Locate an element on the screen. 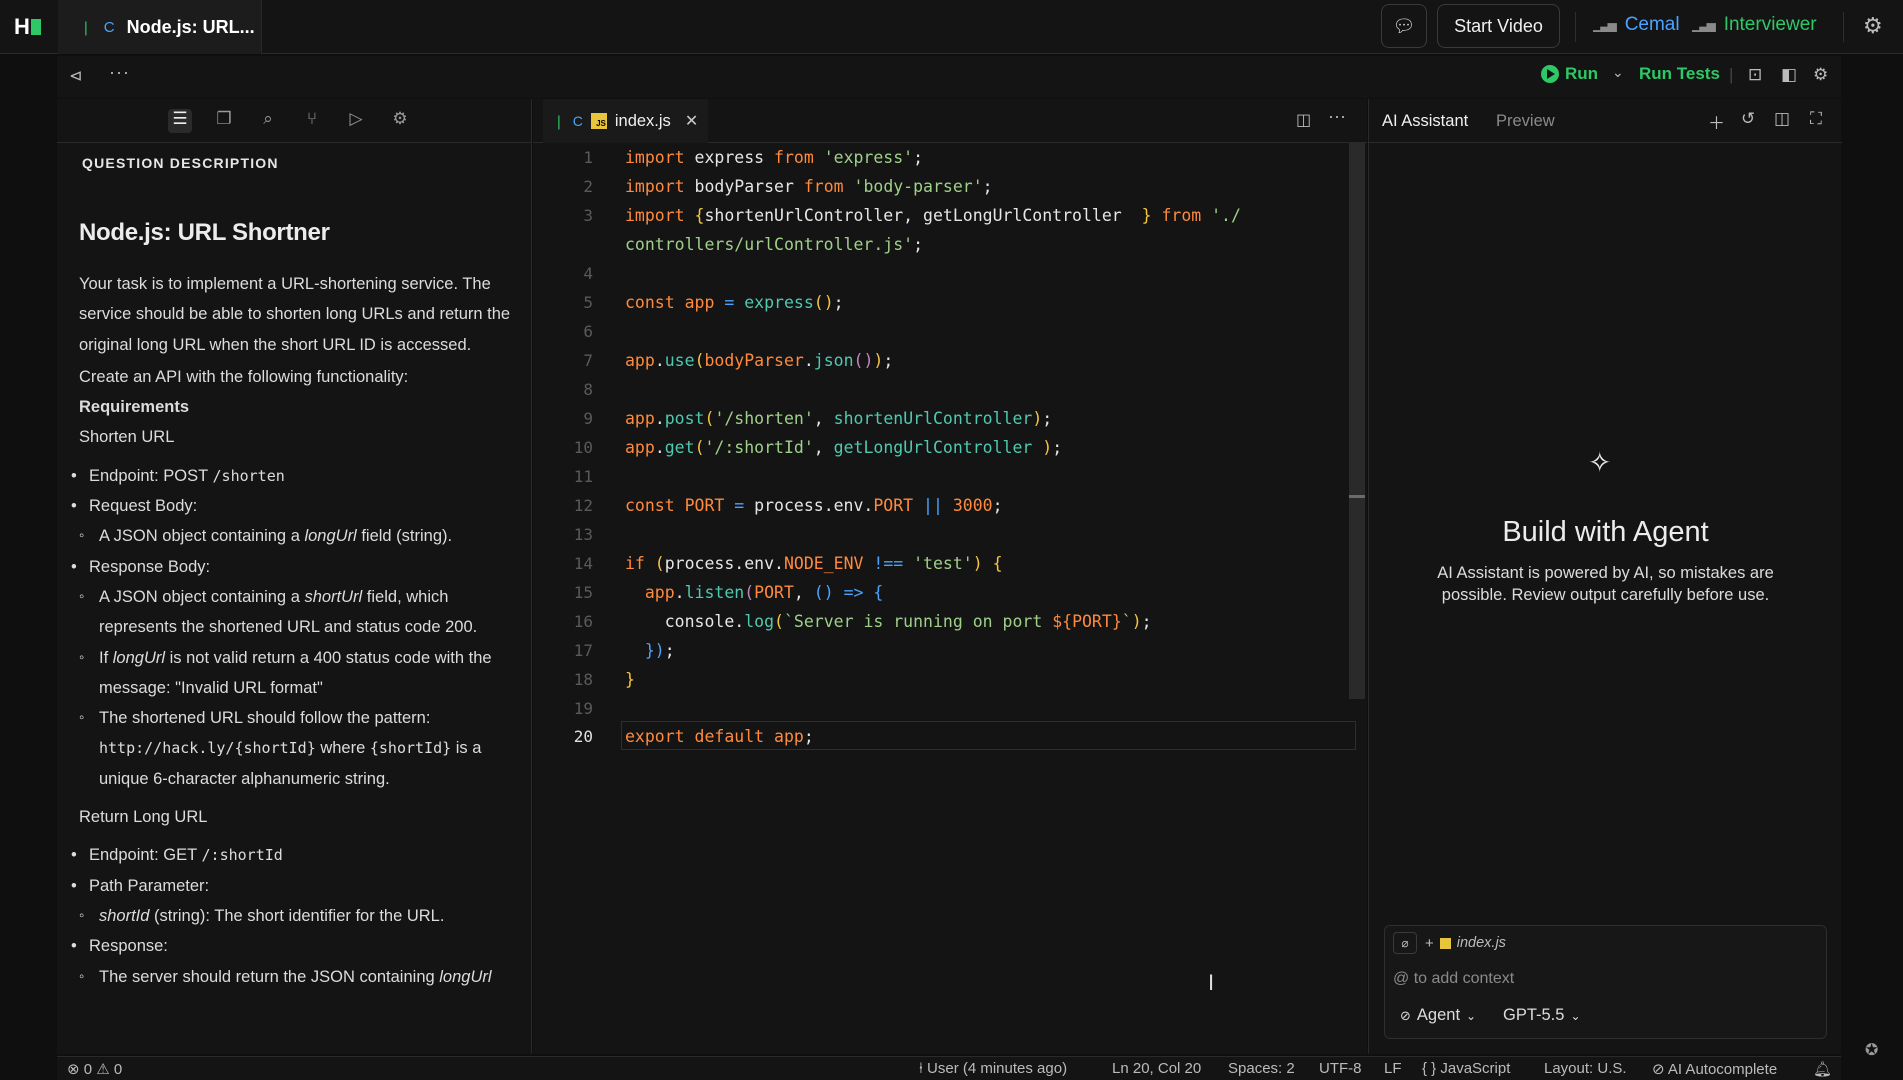 This screenshot has height=1080, width=1903. history-icon: ↺ is located at coordinates (1748, 119).